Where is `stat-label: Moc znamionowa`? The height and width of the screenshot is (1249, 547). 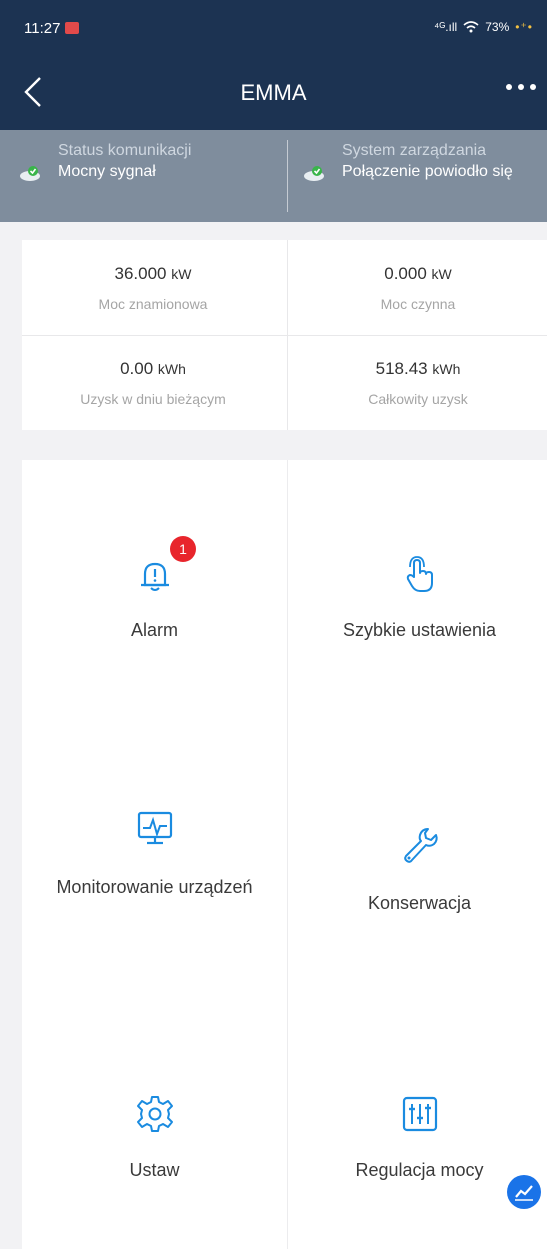 stat-label: Moc znamionowa is located at coordinates (153, 304).